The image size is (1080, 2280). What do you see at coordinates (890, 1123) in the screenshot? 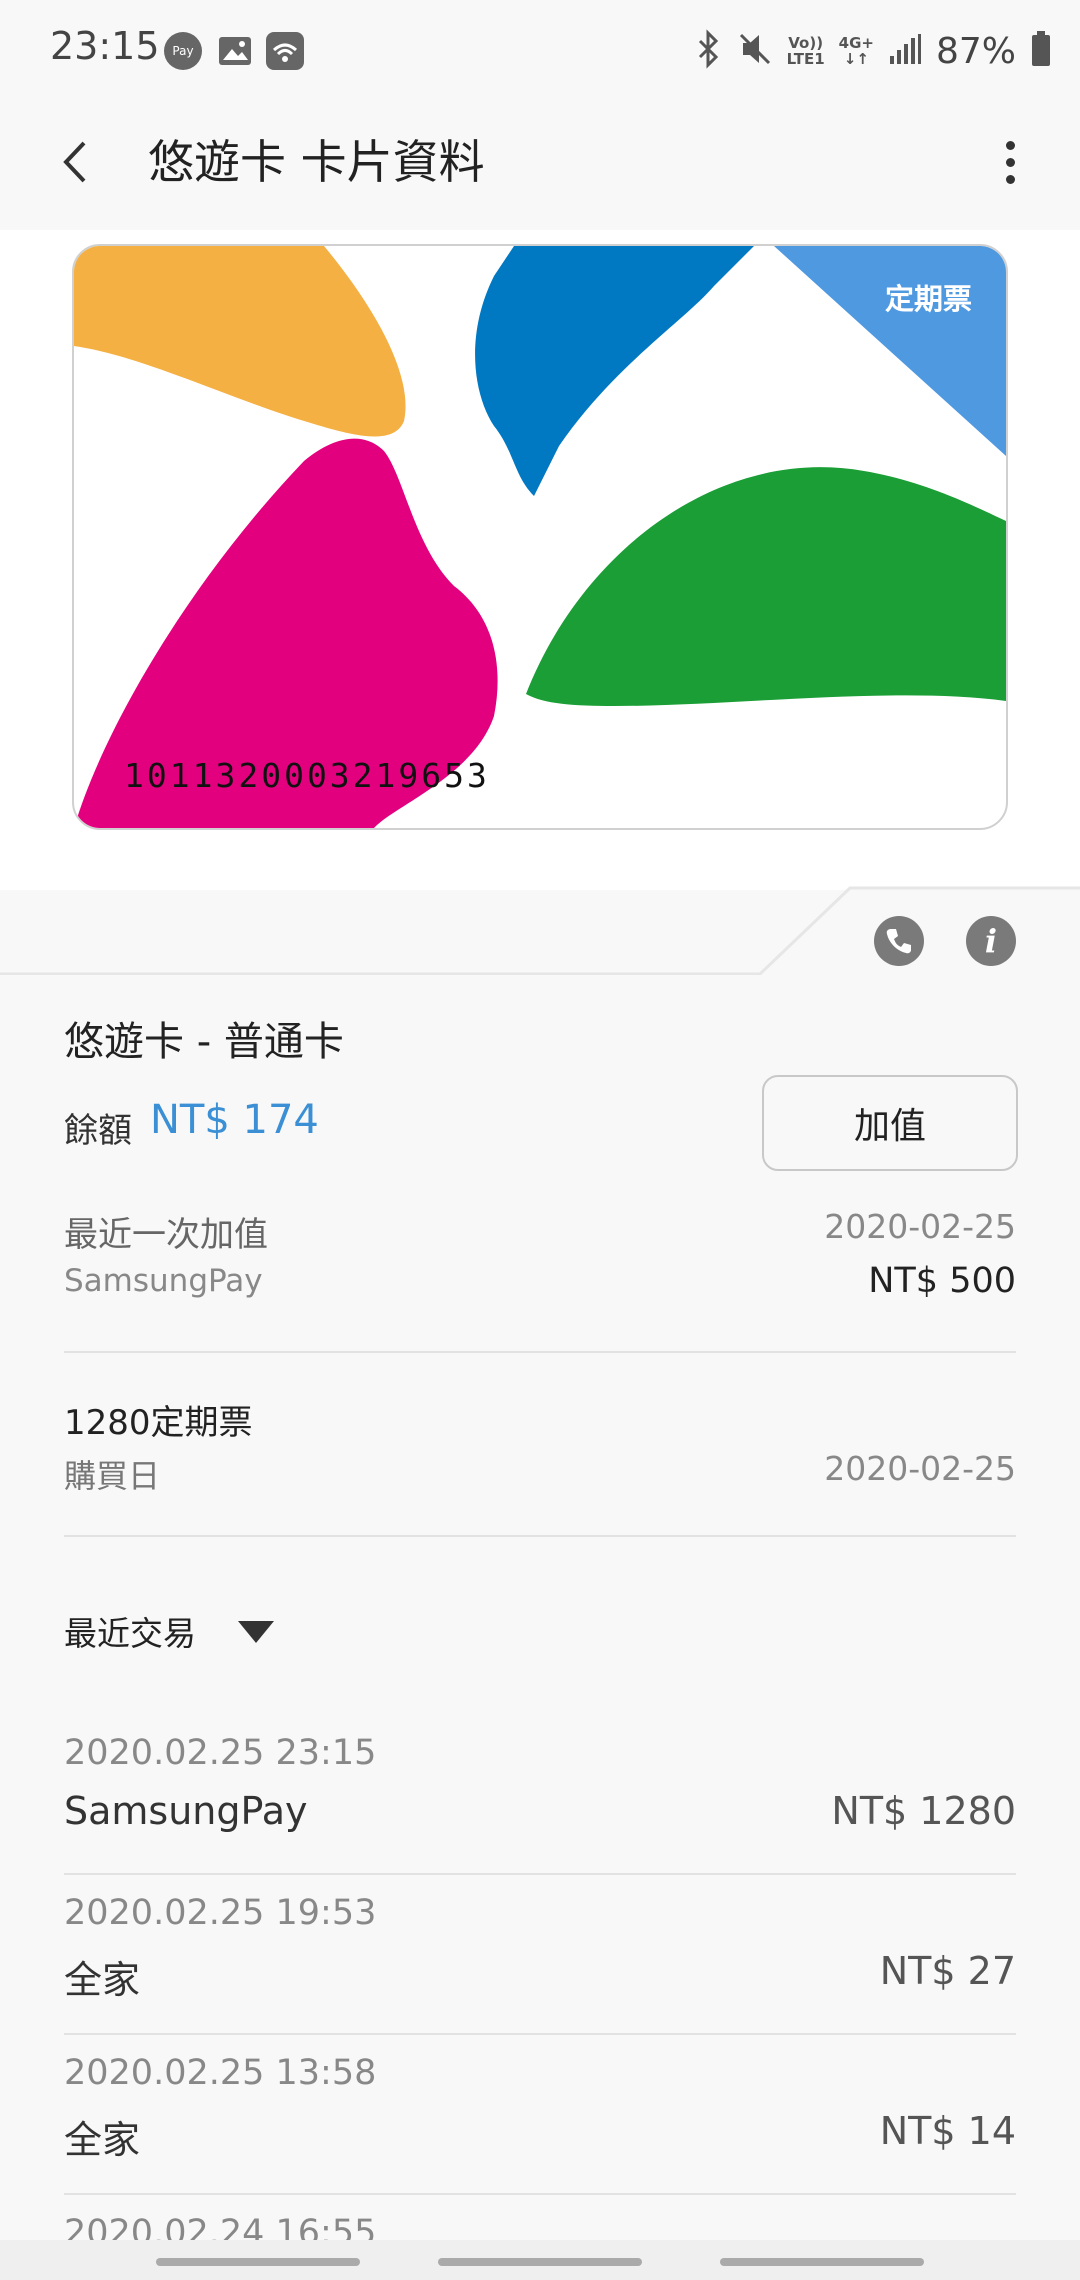
I see `topup-button: 加值` at bounding box center [890, 1123].